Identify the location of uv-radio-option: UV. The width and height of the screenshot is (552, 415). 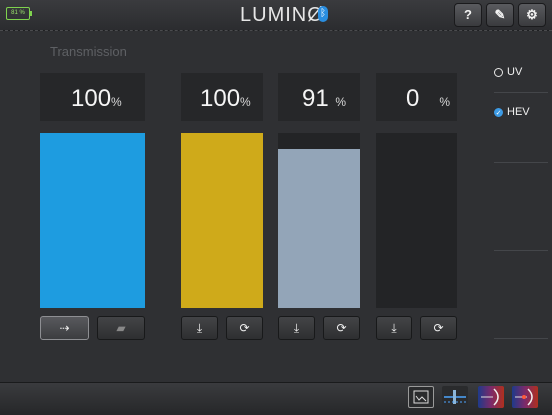
(523, 72).